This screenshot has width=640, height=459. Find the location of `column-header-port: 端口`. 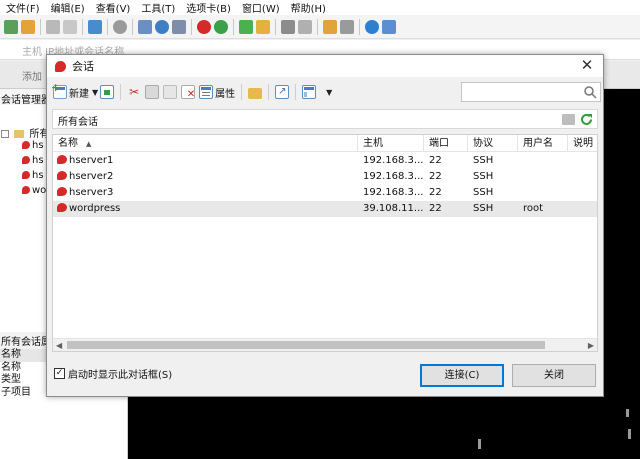

column-header-port: 端口 is located at coordinates (446, 143).